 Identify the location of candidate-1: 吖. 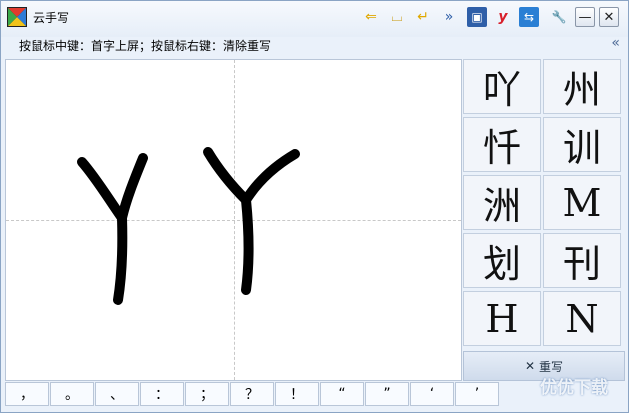
(502, 86).